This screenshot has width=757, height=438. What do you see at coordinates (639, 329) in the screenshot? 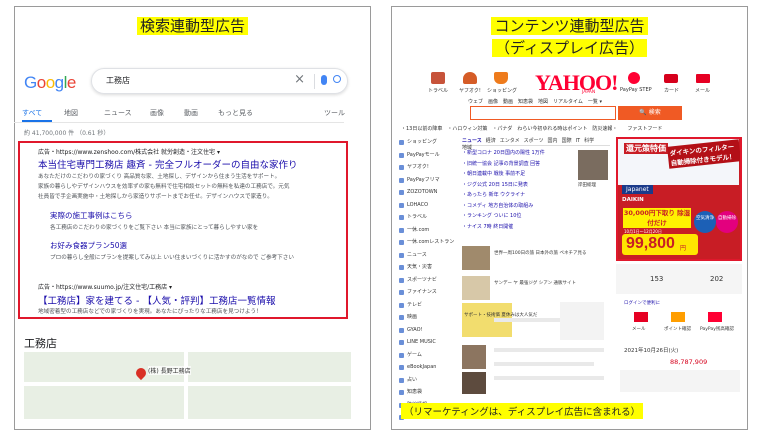
I see `account-mail: メール` at bounding box center [639, 329].